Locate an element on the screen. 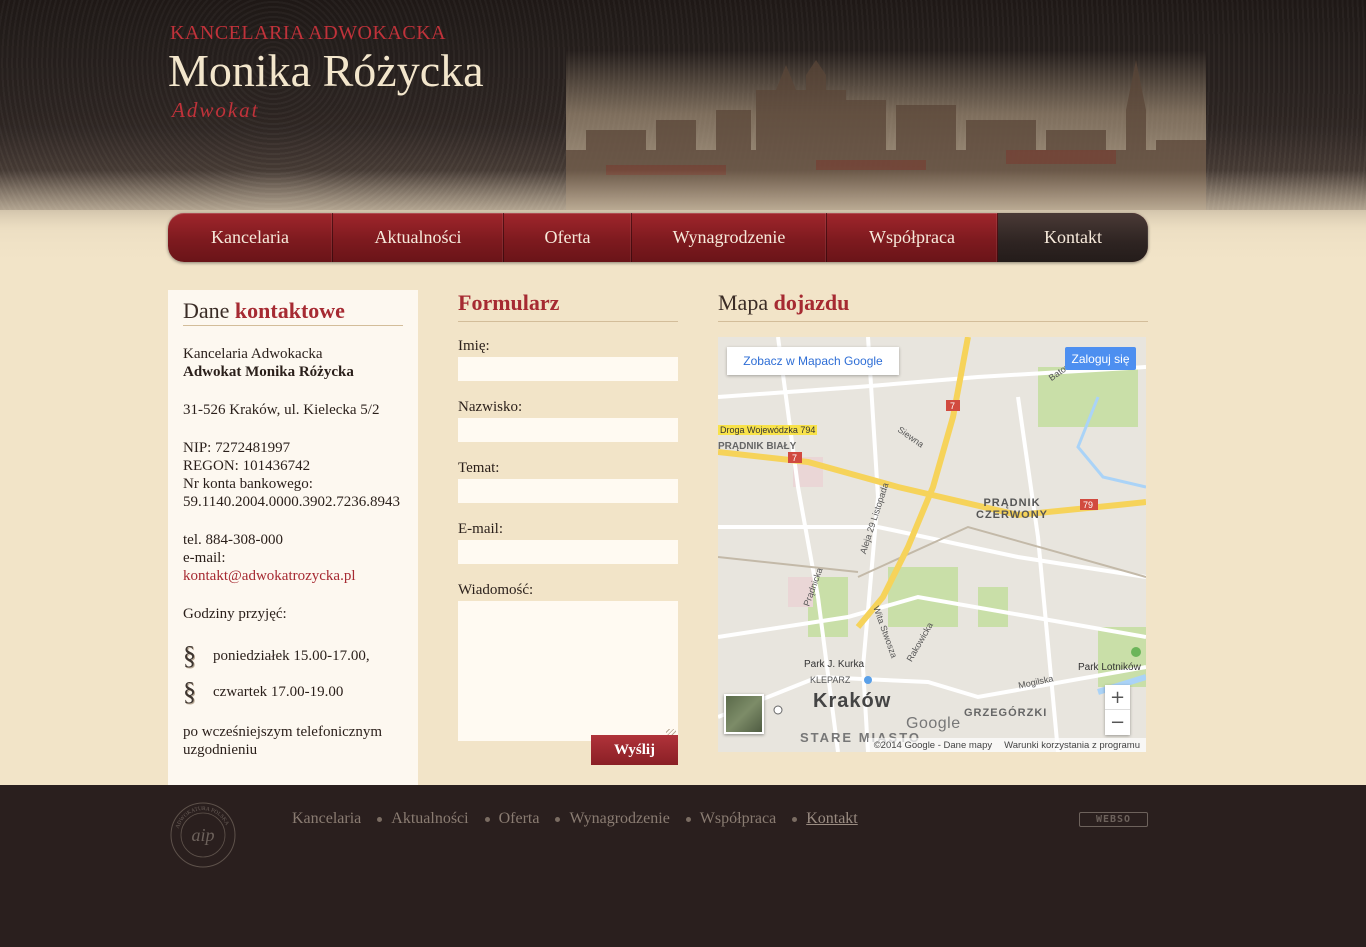 This screenshot has height=947, width=1366. hours-item: § czwartek 17.00-19.00 is located at coordinates (293, 692).